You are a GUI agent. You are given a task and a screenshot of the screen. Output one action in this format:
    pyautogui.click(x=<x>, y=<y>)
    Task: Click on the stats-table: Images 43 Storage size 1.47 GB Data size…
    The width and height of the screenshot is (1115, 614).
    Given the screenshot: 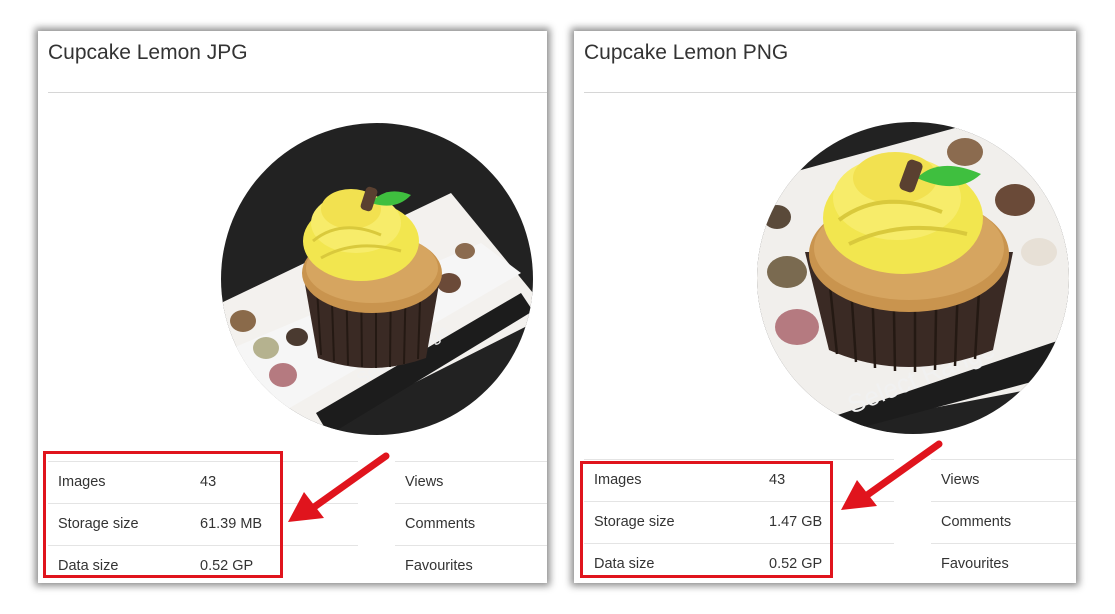 What is the action you would take?
    pyautogui.click(x=739, y=521)
    